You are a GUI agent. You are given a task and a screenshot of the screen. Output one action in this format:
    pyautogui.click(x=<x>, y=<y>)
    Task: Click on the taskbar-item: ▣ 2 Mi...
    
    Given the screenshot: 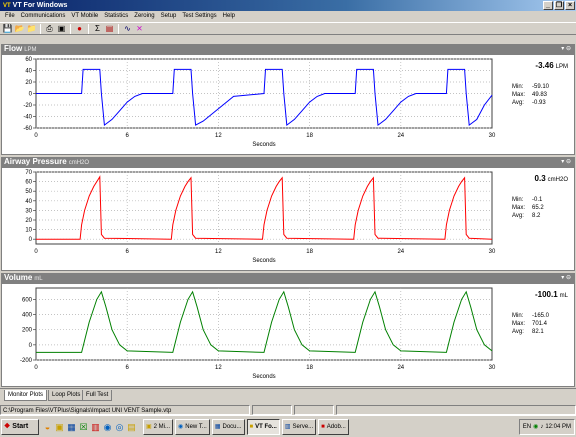 What is the action you would take?
    pyautogui.click(x=158, y=426)
    